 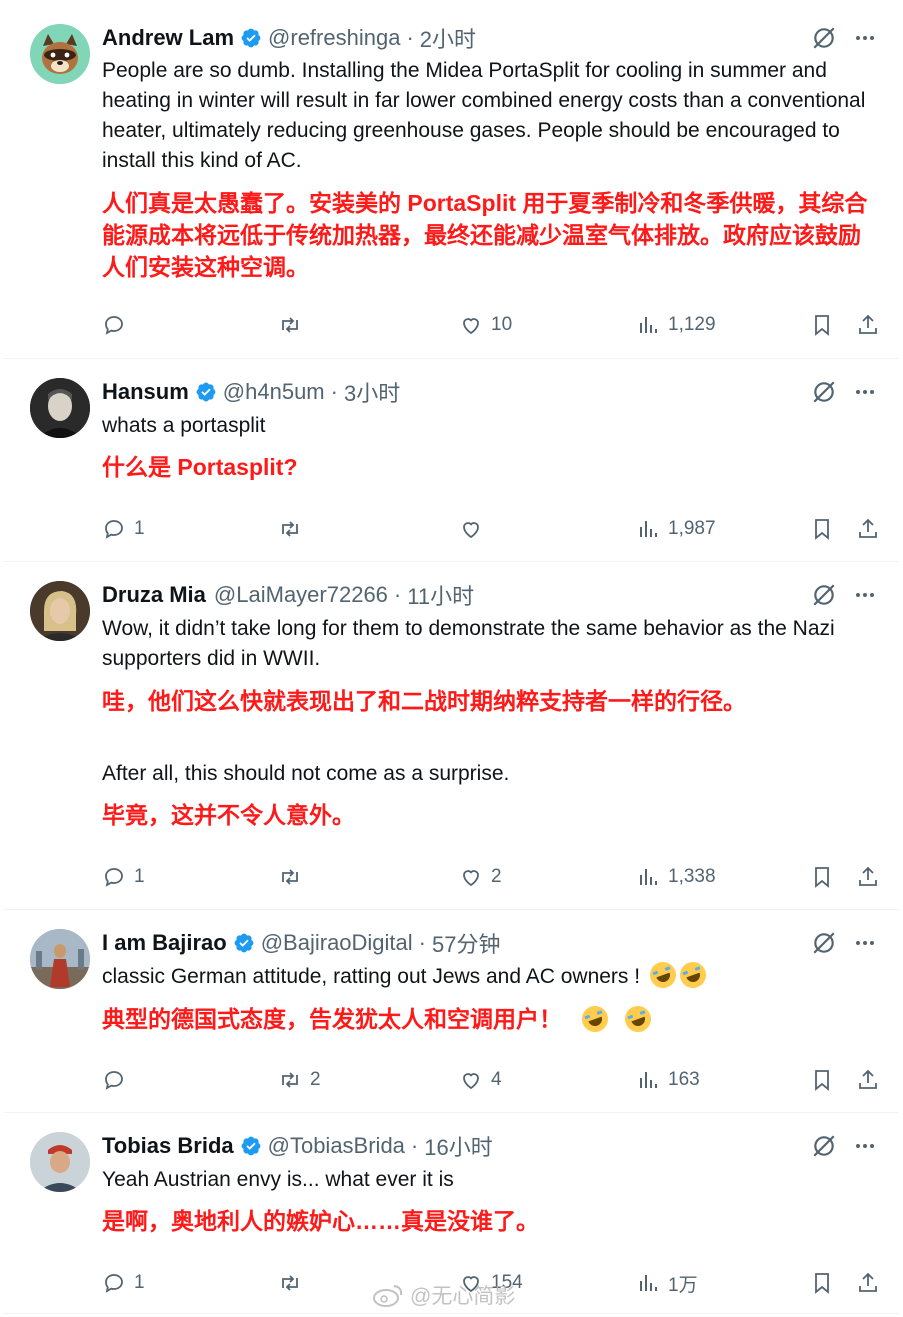 What do you see at coordinates (301, 595) in the screenshot?
I see `user-handle: @LaiMayer72266` at bounding box center [301, 595].